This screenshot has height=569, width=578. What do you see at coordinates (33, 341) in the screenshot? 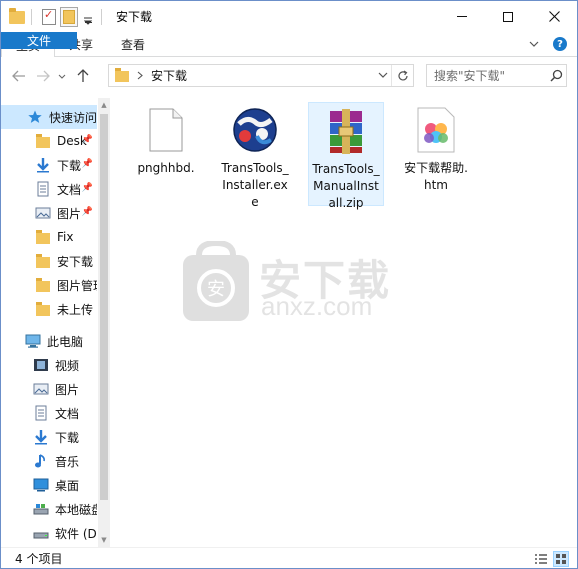
I see `computer-icon` at bounding box center [33, 341].